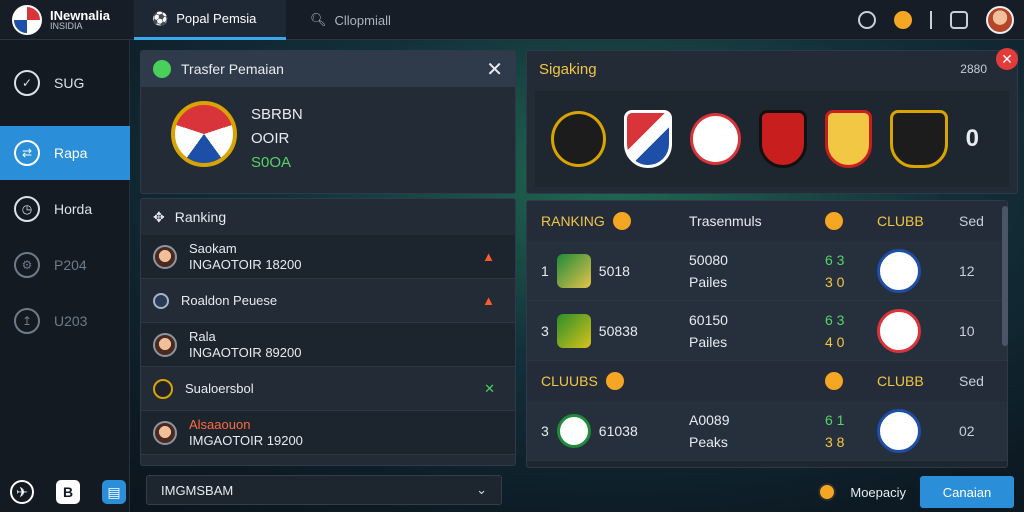 The height and width of the screenshot is (512, 1024). I want to click on tab-cllopmiall: 🔍︎ Cllopmiall, so click(362, 20).